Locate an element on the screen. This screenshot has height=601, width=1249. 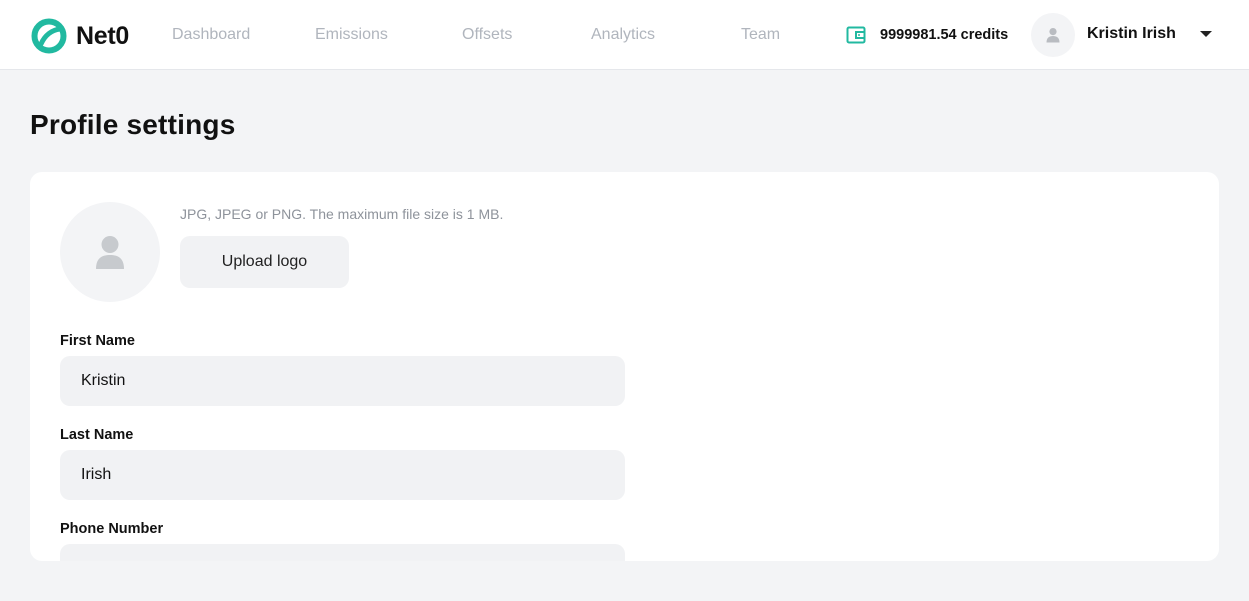
net0-logo-icon is located at coordinates (49, 36).